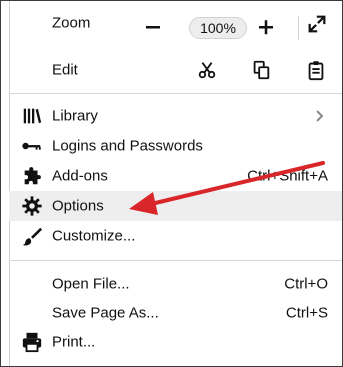 The image size is (343, 367). Describe the element at coordinates (32, 116) in the screenshot. I see `library-icon` at that location.